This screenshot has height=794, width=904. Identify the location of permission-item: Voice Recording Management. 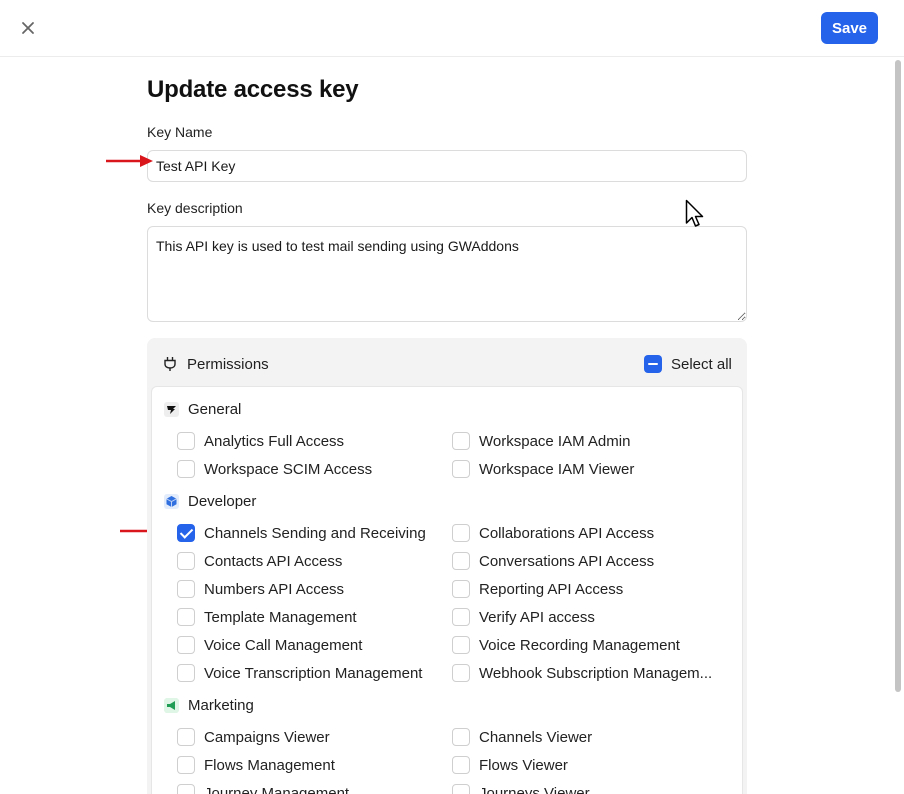
(566, 645).